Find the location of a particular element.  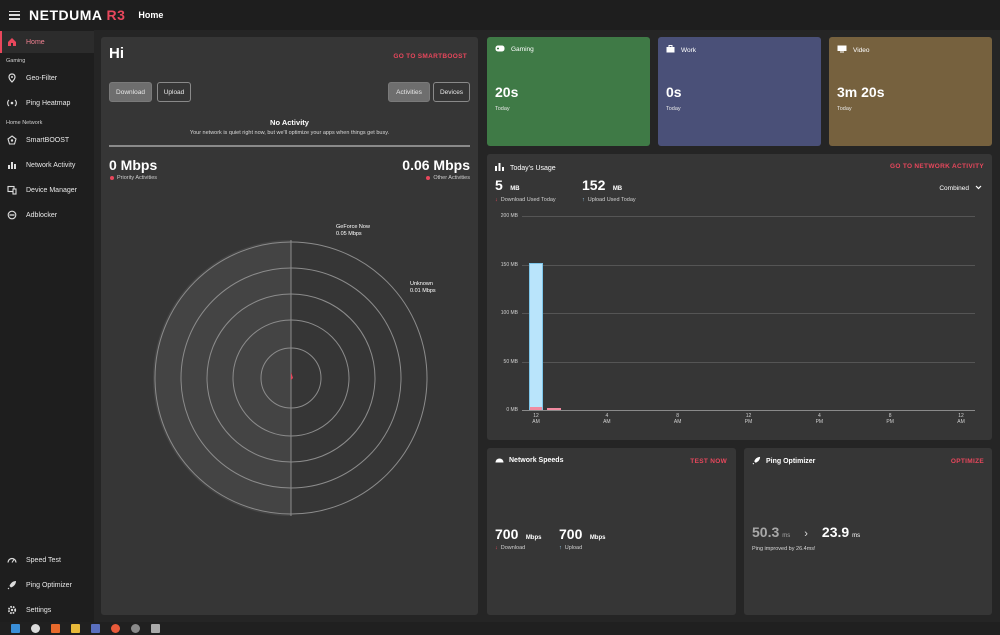

upload-bar is located at coordinates (536, 336).